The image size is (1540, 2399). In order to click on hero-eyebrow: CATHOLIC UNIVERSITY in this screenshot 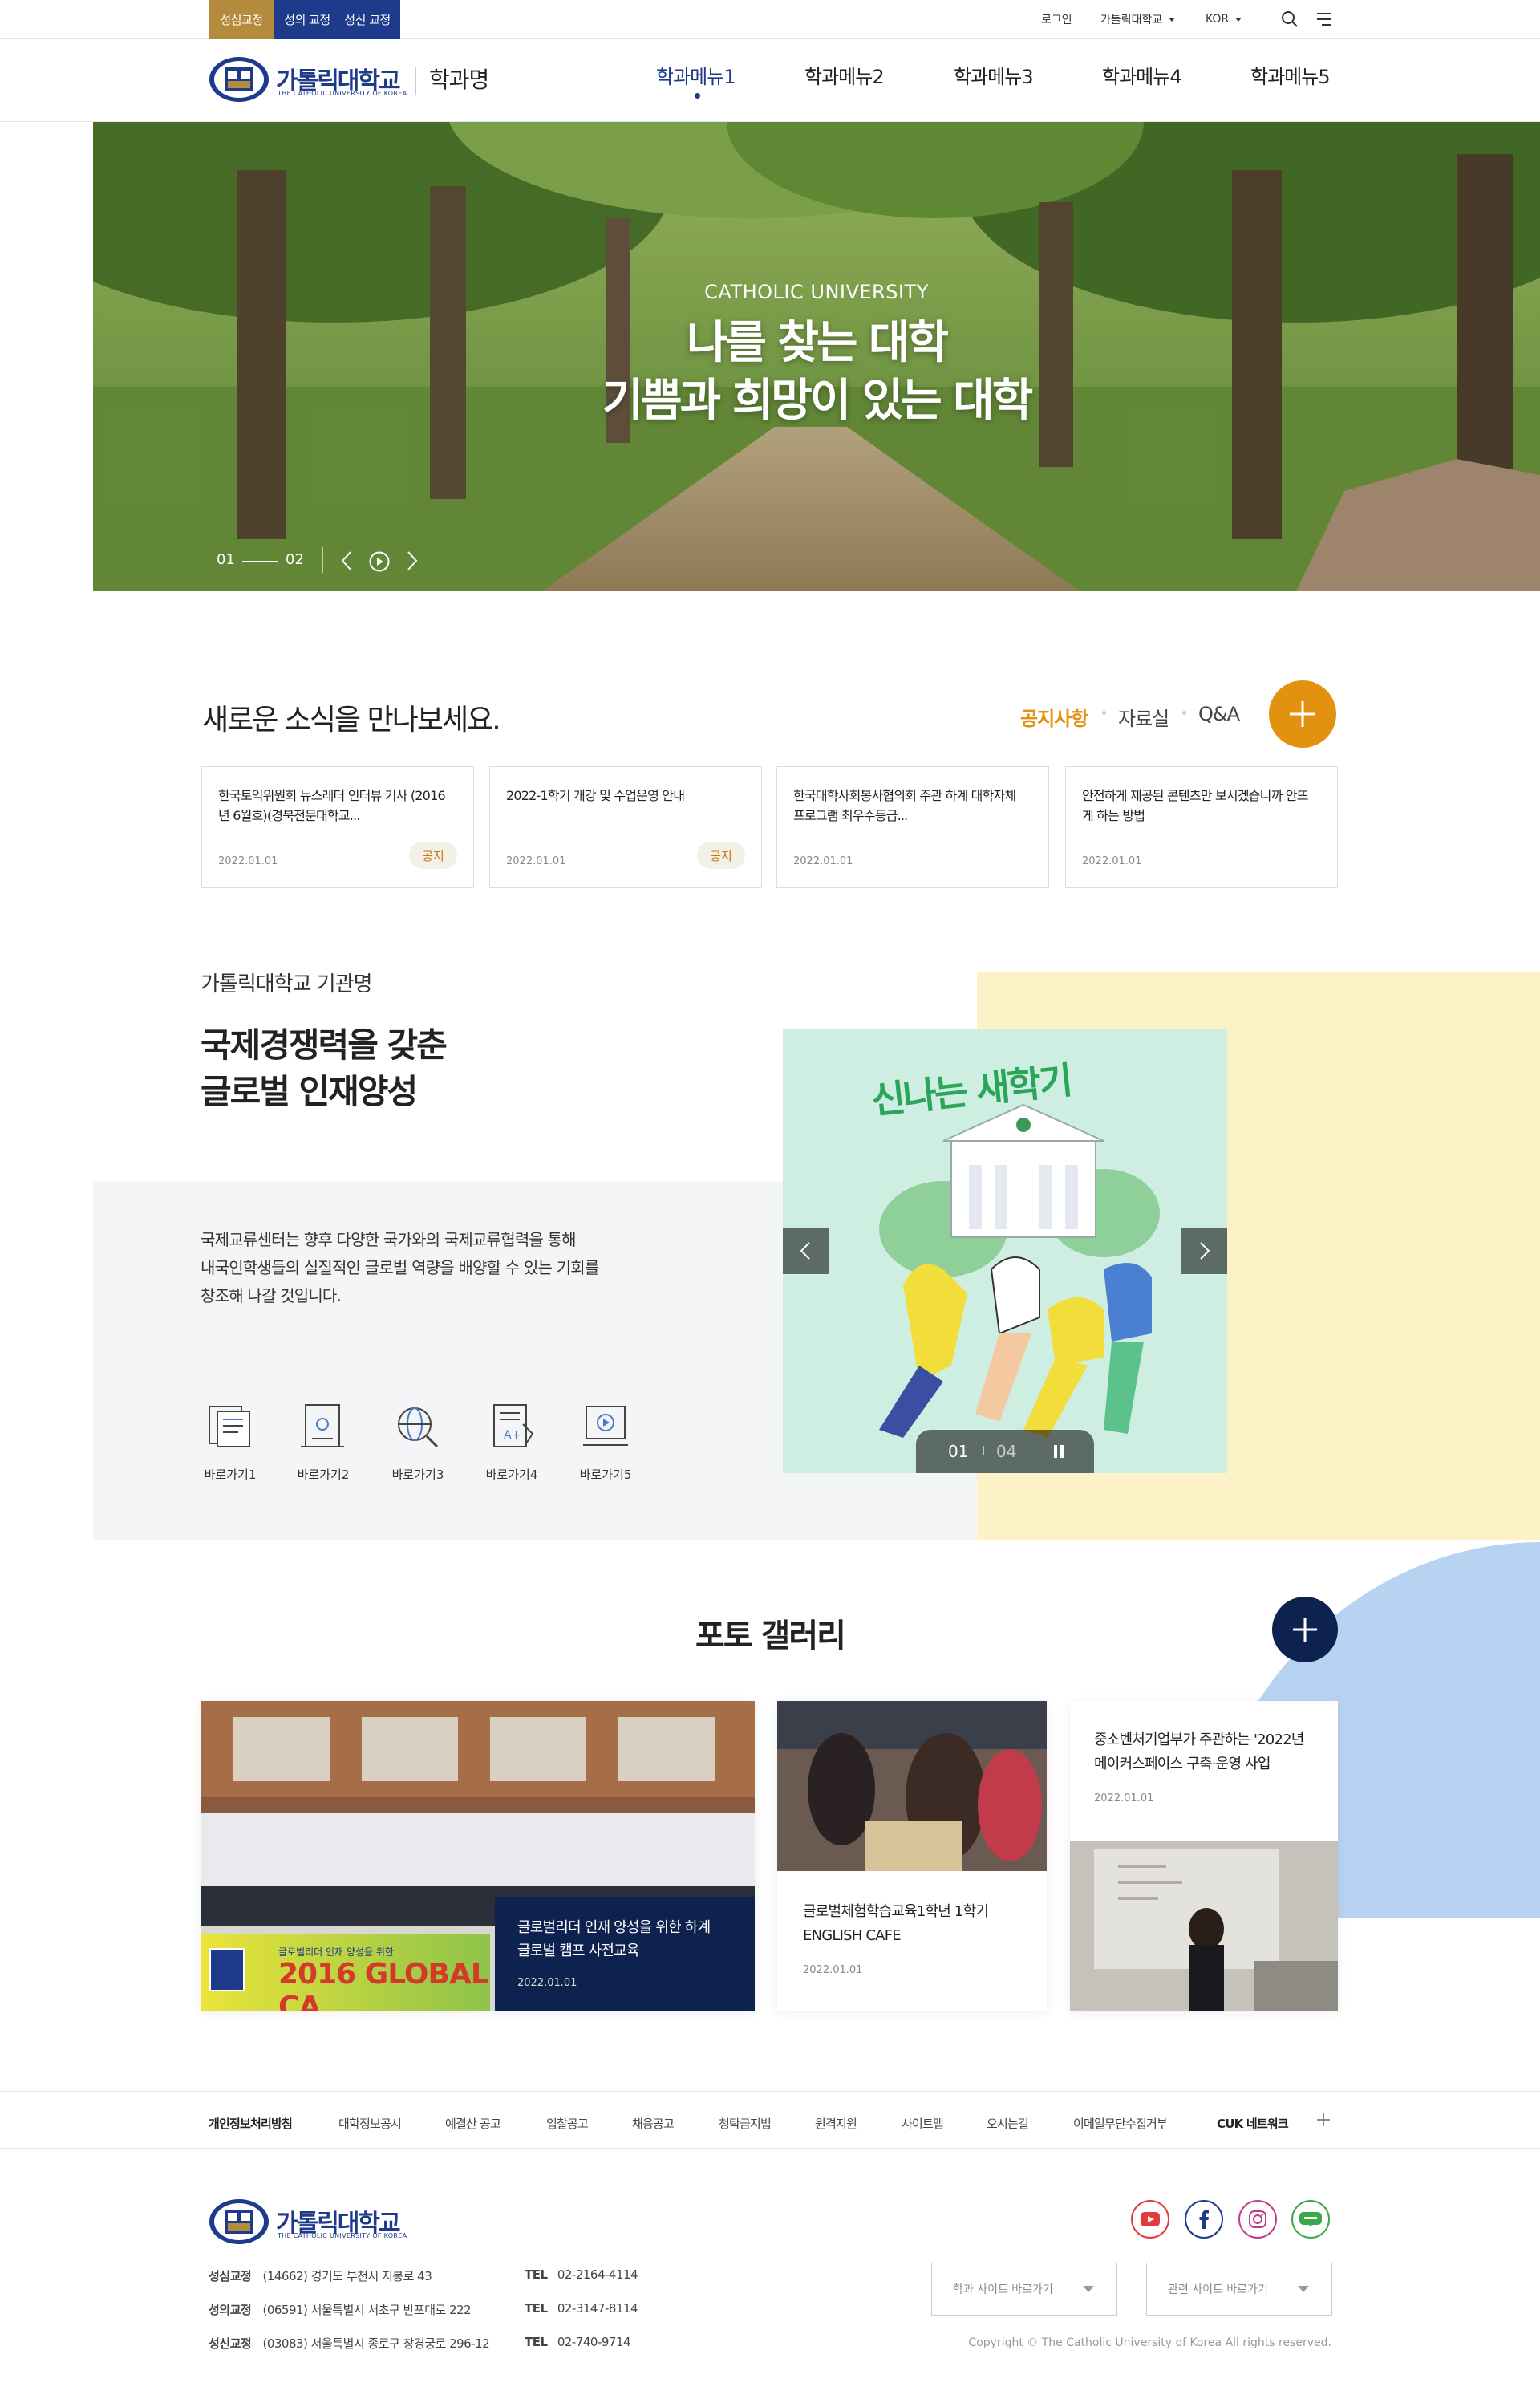, I will do `click(816, 292)`.